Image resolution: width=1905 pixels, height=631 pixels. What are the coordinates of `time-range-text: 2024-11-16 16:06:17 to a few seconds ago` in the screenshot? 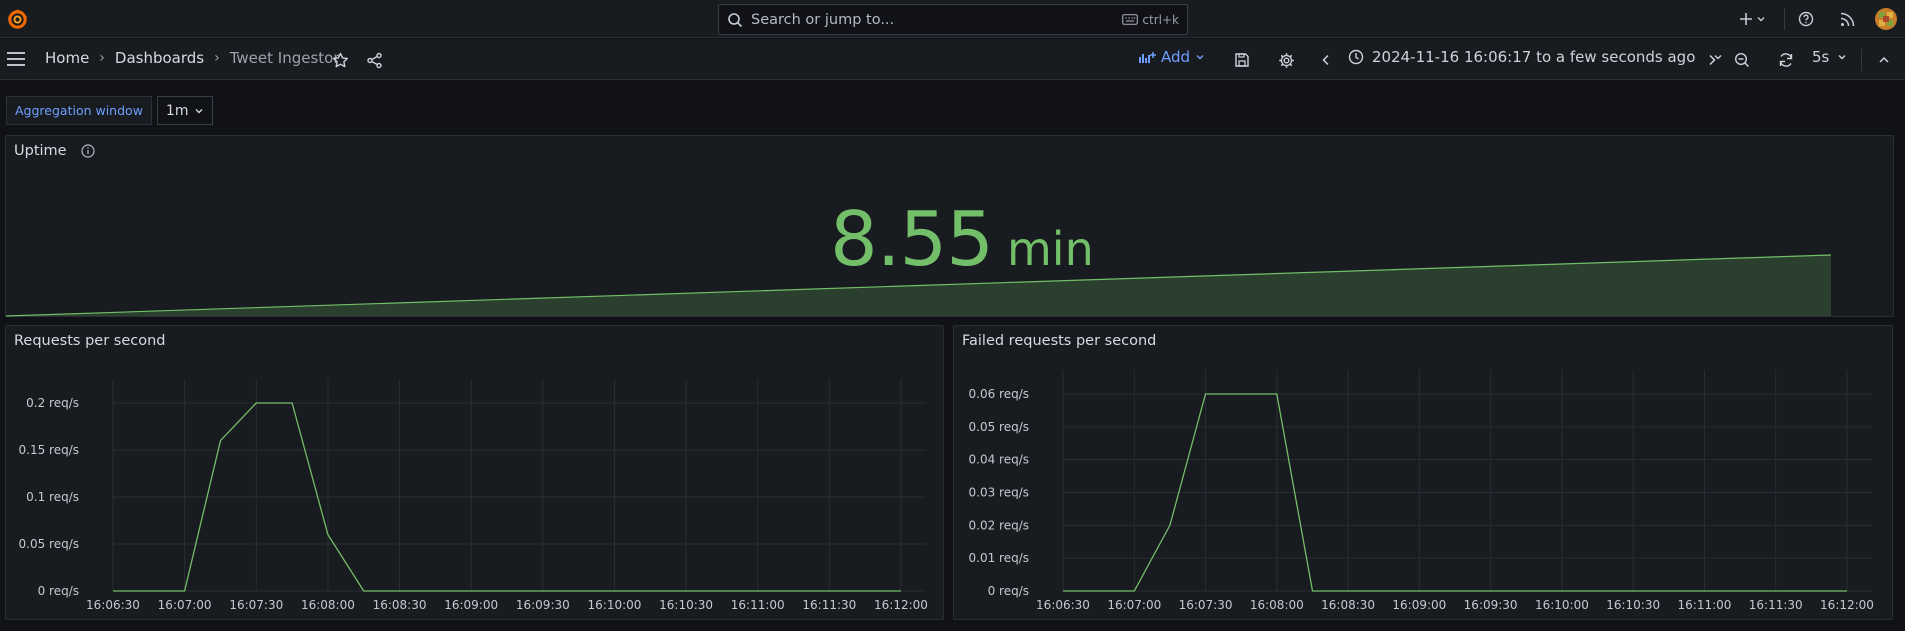 It's located at (1534, 57).